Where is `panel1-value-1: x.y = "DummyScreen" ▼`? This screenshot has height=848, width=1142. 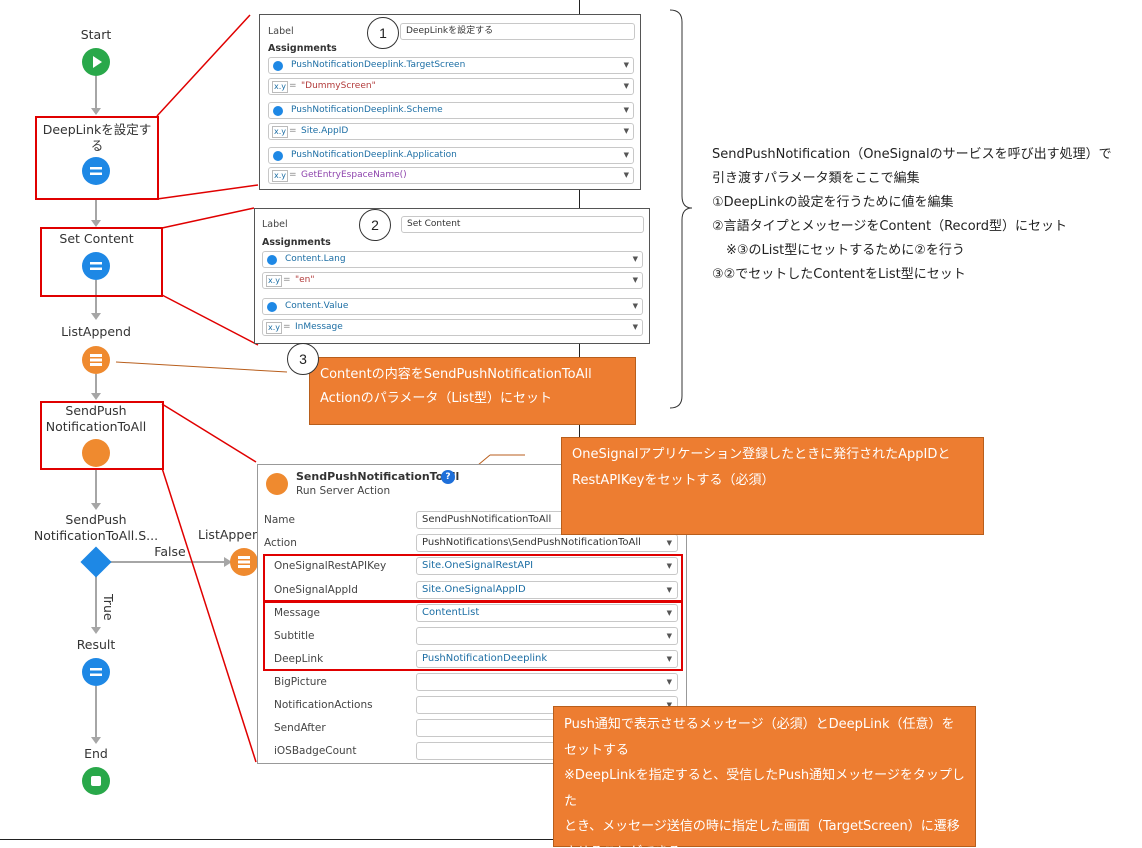
panel1-value-1: x.y = "DummyScreen" ▼ is located at coordinates (451, 86).